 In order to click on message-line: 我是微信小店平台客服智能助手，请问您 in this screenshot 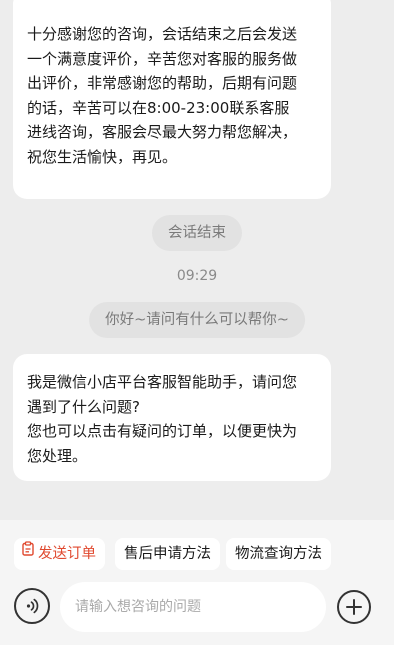, I will do `click(162, 382)`.